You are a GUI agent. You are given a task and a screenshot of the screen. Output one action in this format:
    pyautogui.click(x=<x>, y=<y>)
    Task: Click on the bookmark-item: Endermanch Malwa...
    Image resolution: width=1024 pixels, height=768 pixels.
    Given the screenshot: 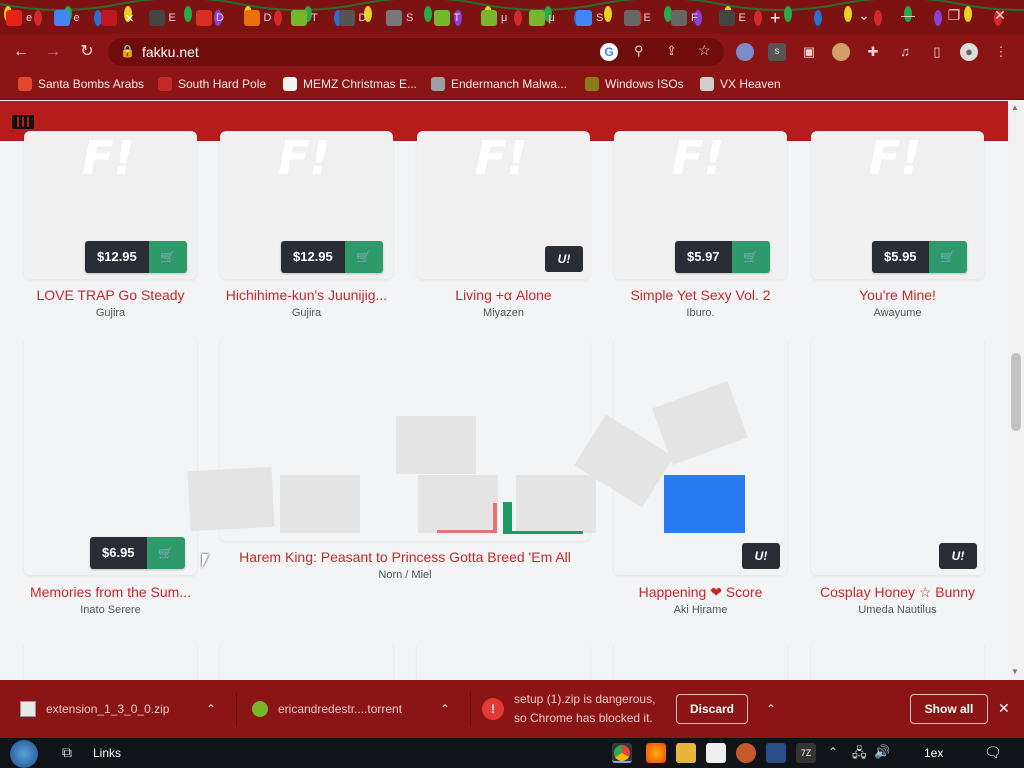 What is the action you would take?
    pyautogui.click(x=499, y=84)
    